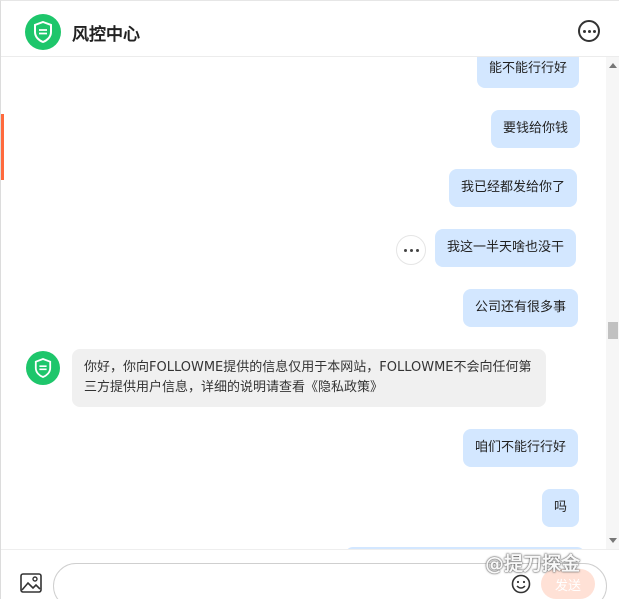 Image resolution: width=619 pixels, height=599 pixels. What do you see at coordinates (613, 540) in the screenshot?
I see `scroll-down-arrow-icon` at bounding box center [613, 540].